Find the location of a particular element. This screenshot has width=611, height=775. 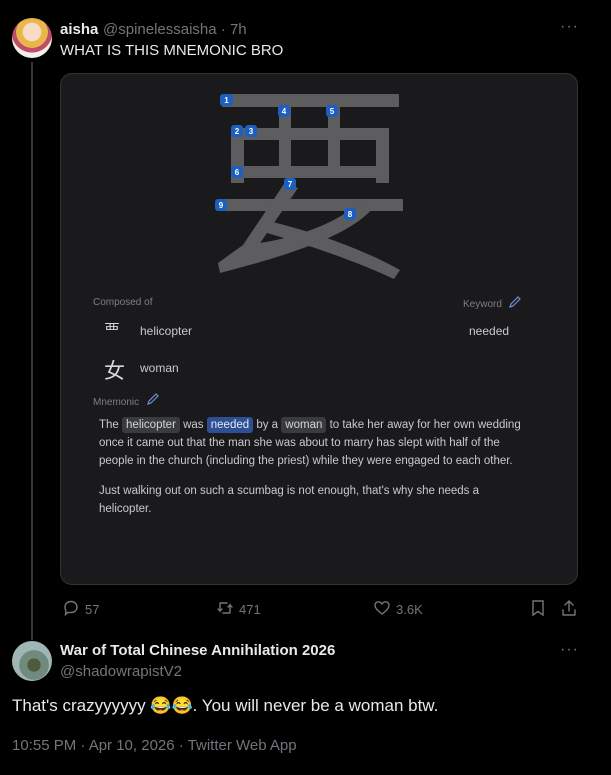

like-count: 3.6K is located at coordinates (409, 609).